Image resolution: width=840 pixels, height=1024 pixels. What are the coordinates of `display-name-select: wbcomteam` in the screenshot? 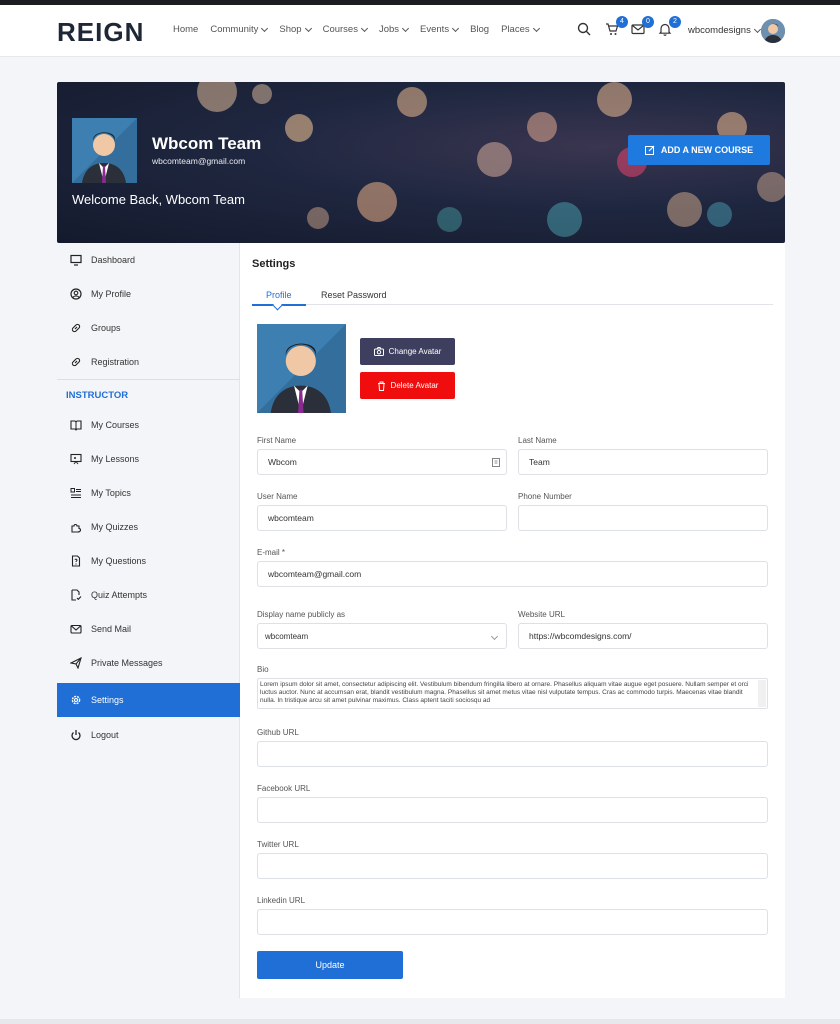 It's located at (382, 636).